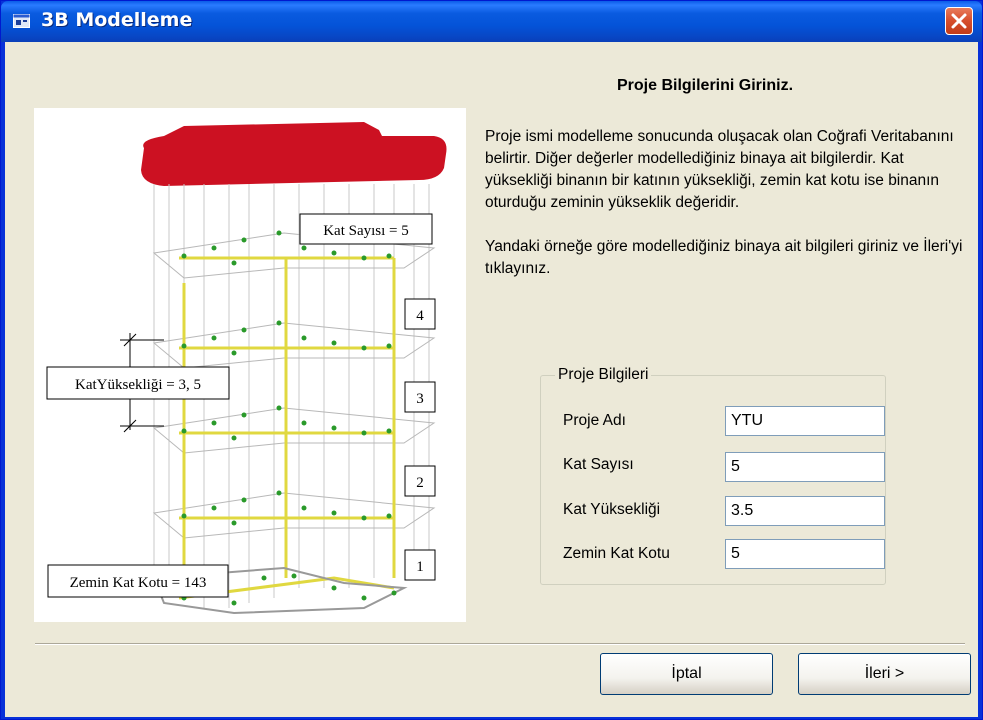 Image resolution: width=983 pixels, height=720 pixels. I want to click on zemin-kat-kotu-field-label: Zemin Kat Kotu, so click(616, 553).